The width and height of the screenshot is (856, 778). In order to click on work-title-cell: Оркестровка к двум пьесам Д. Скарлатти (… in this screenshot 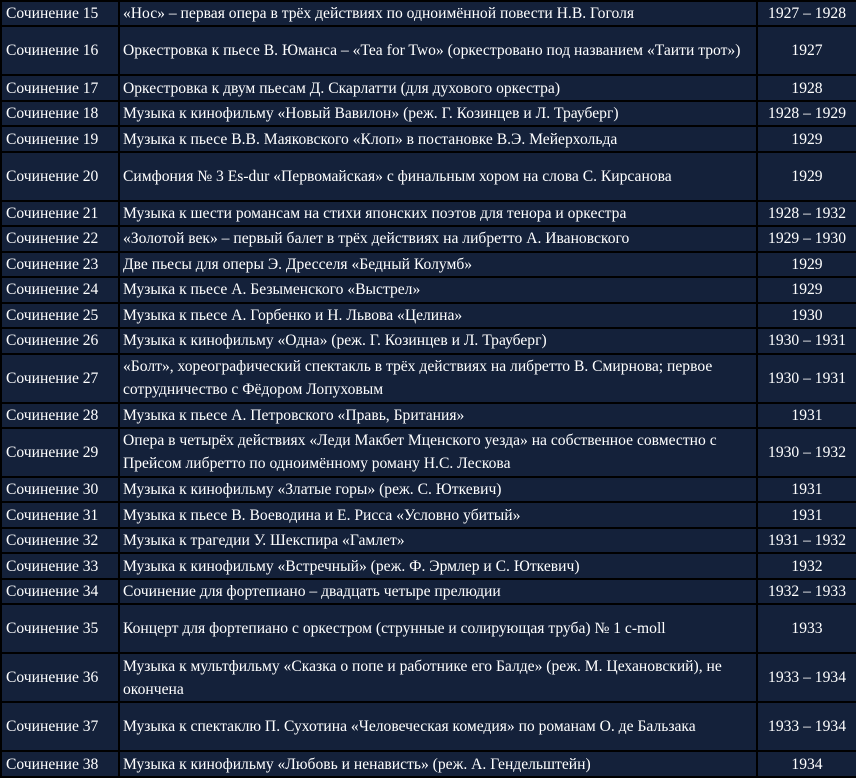, I will do `click(438, 88)`.